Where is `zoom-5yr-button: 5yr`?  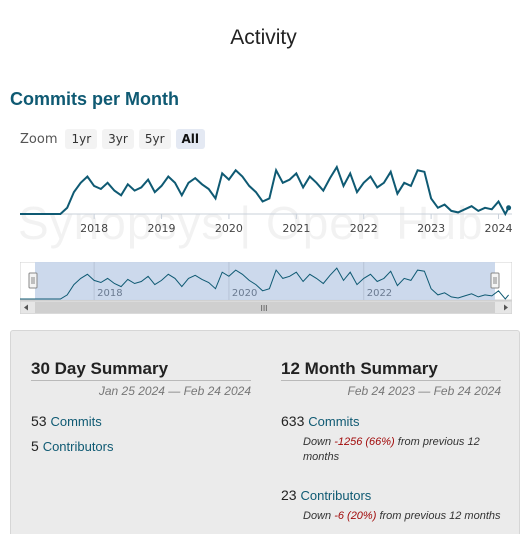
zoom-5yr-button: 5yr is located at coordinates (154, 139).